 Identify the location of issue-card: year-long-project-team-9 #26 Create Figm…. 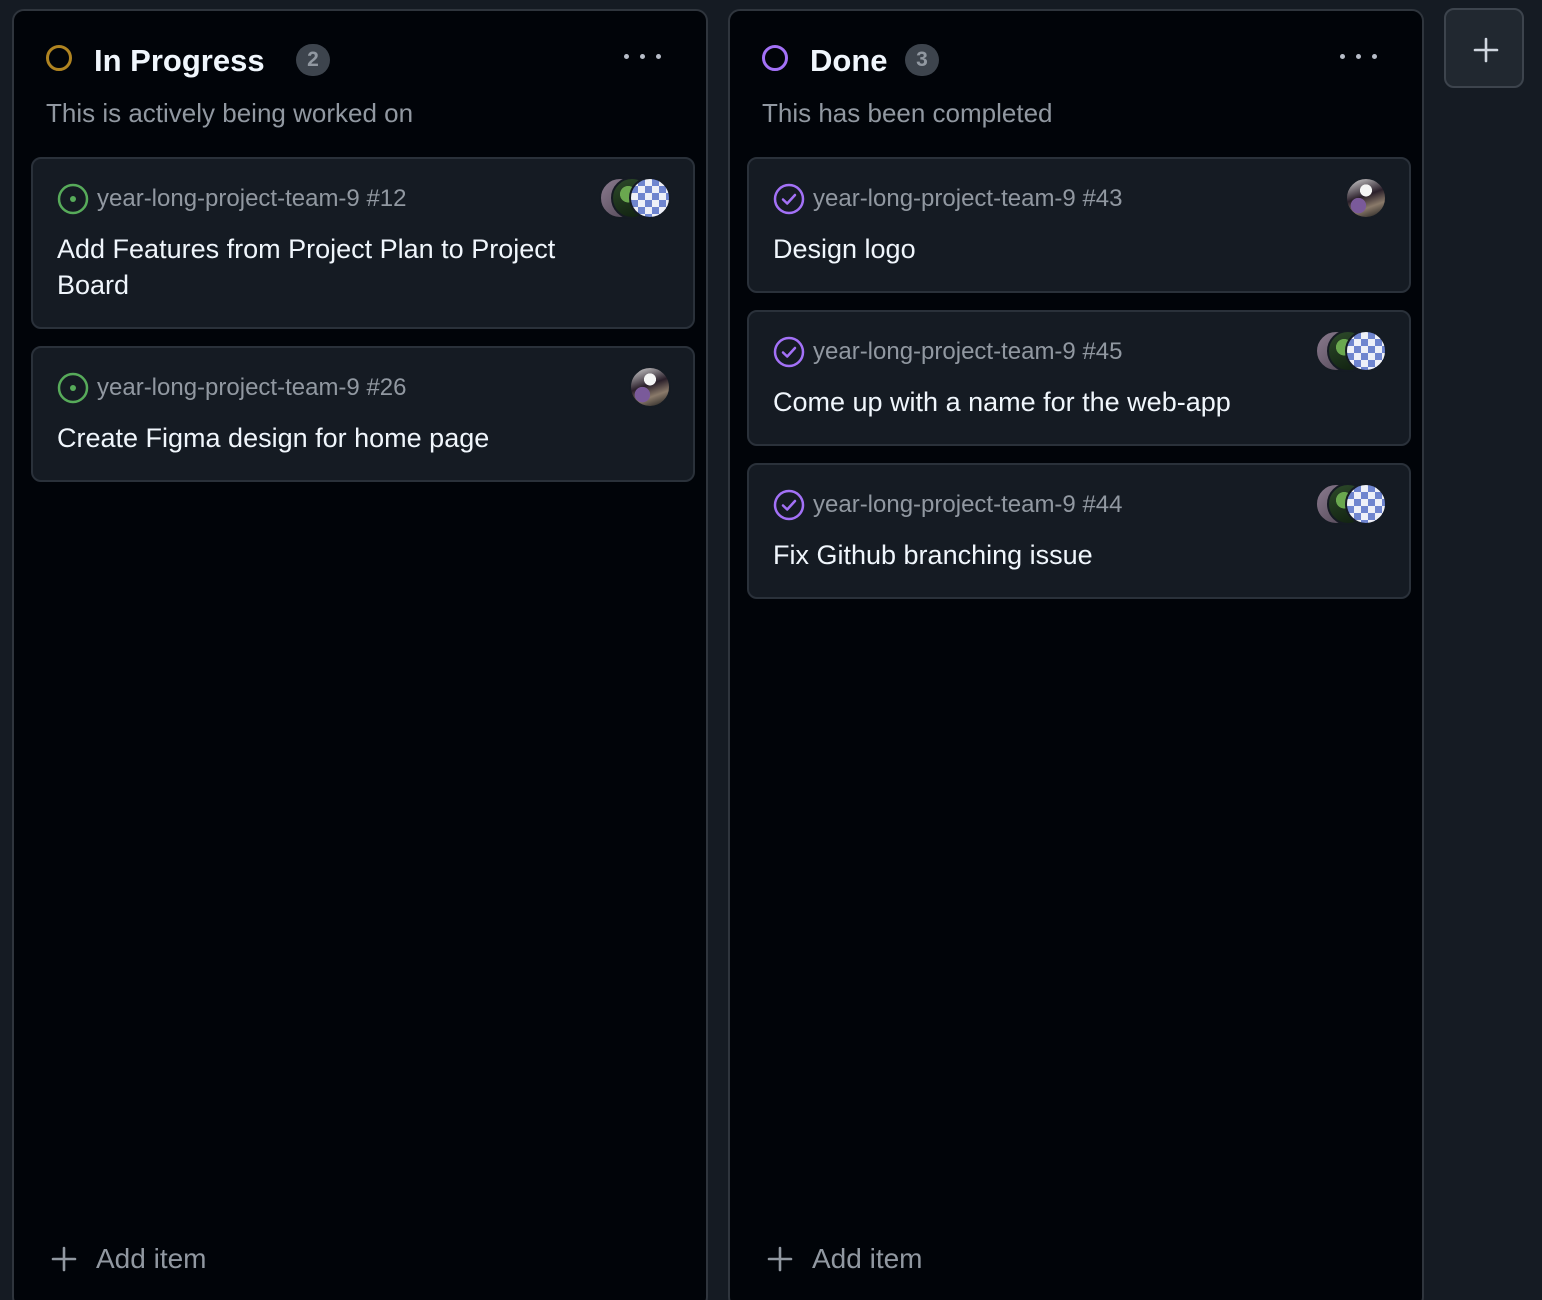
(363, 414).